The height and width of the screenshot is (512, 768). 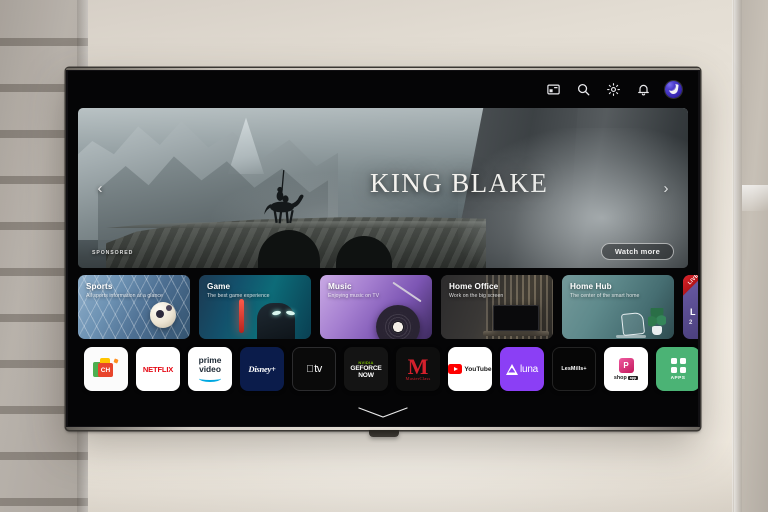 I want to click on app-shop: P shop app, so click(x=626, y=369).